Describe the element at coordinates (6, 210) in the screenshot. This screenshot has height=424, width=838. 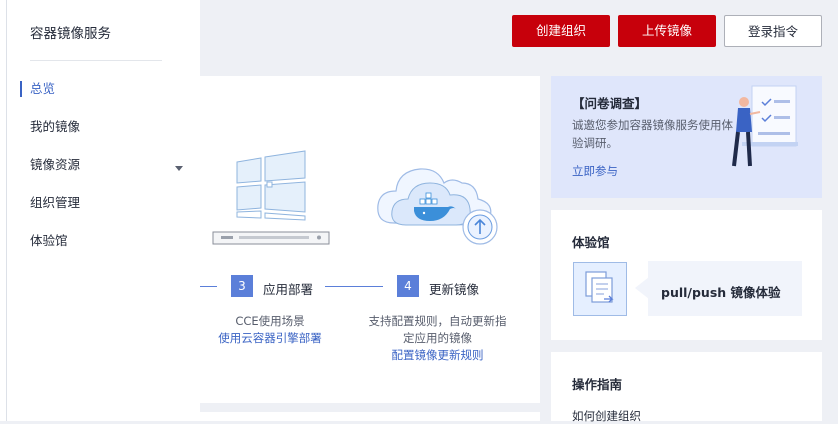
I see `sidebar-edge-line` at that location.